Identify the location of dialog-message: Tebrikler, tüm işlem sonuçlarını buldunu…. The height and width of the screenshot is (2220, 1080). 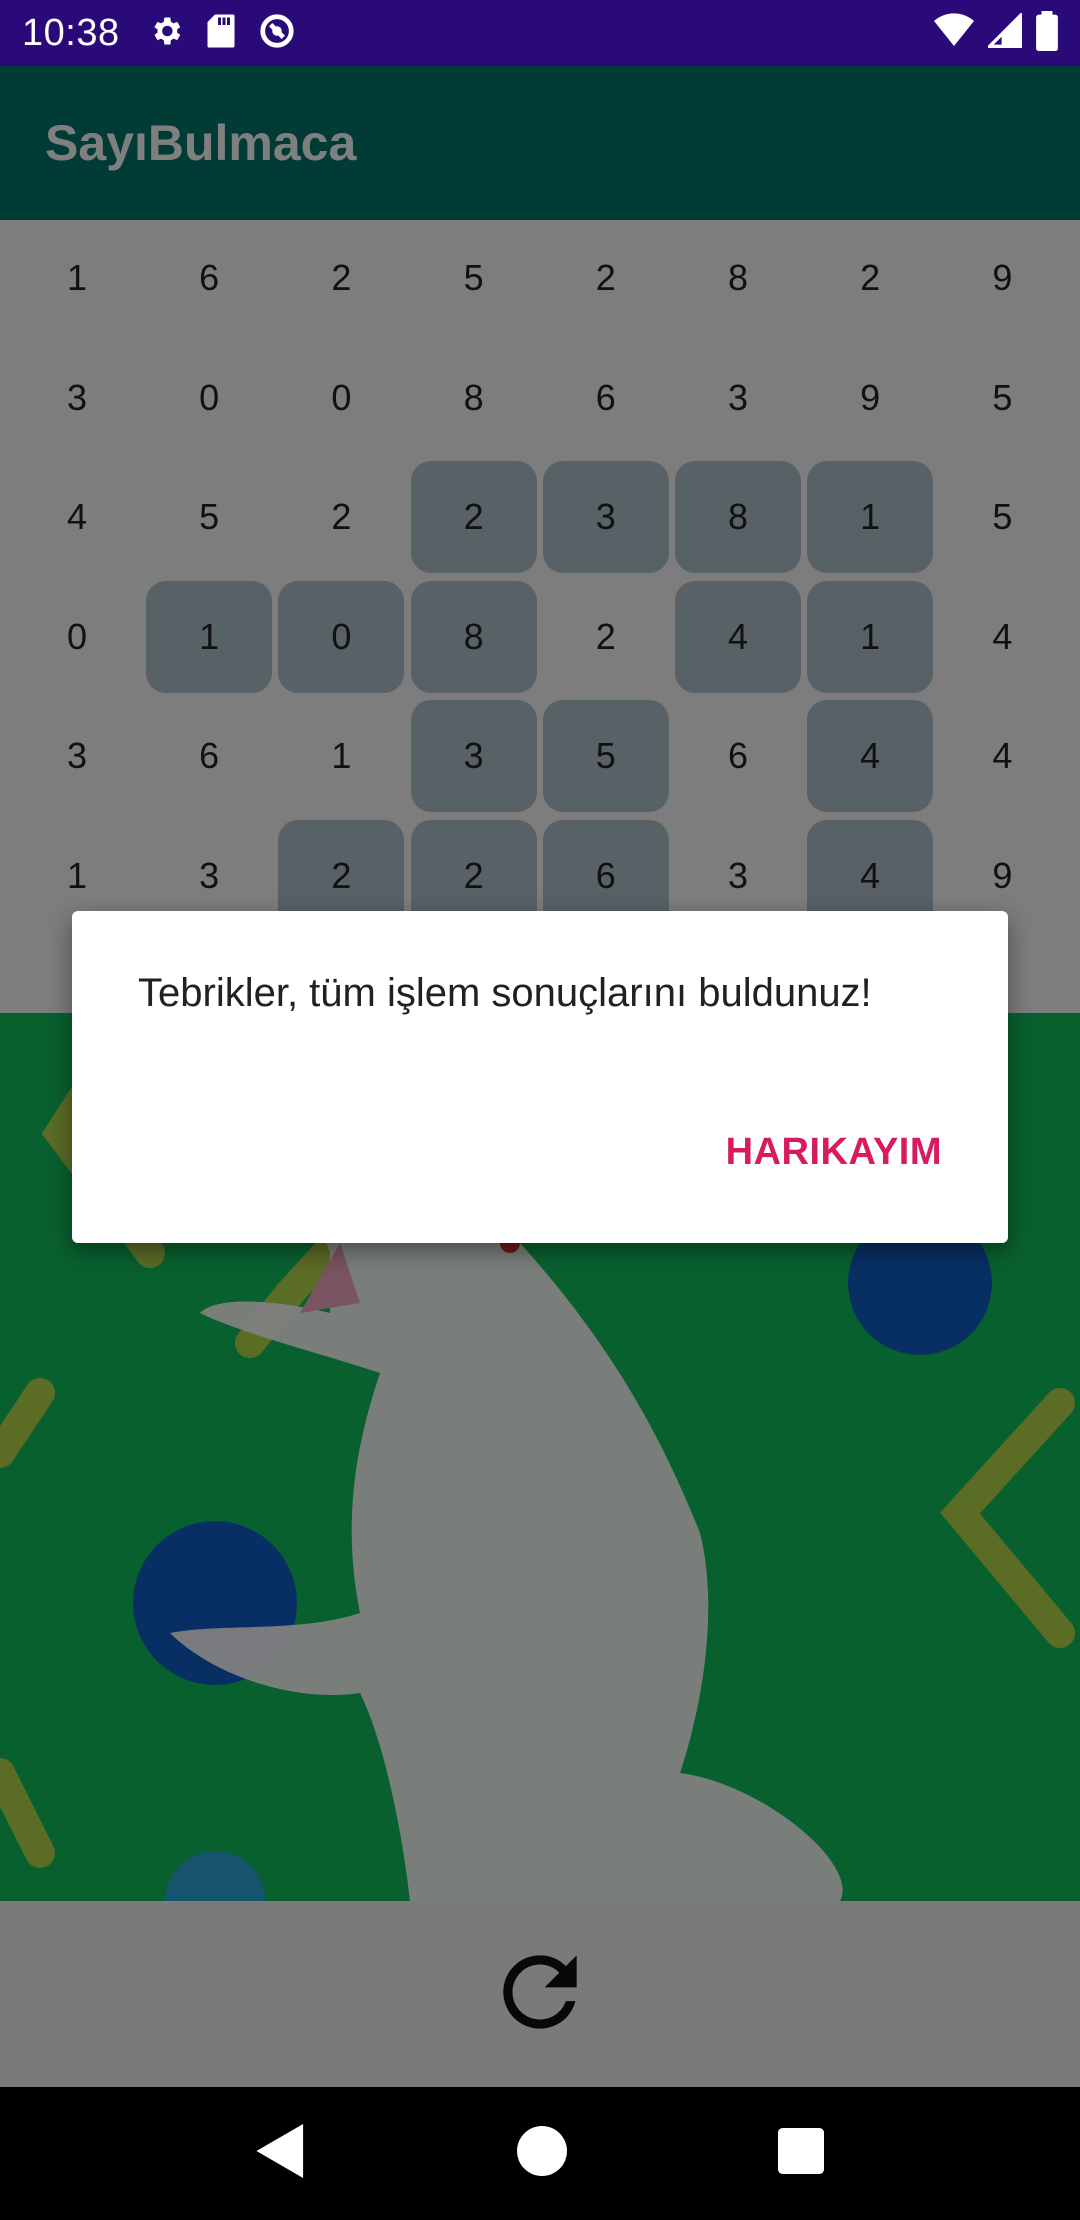
(505, 993).